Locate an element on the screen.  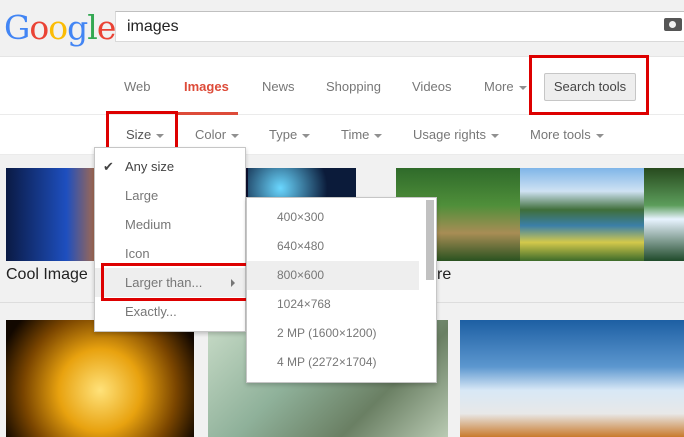
active-tab-indicator is located at coordinates (208, 113).